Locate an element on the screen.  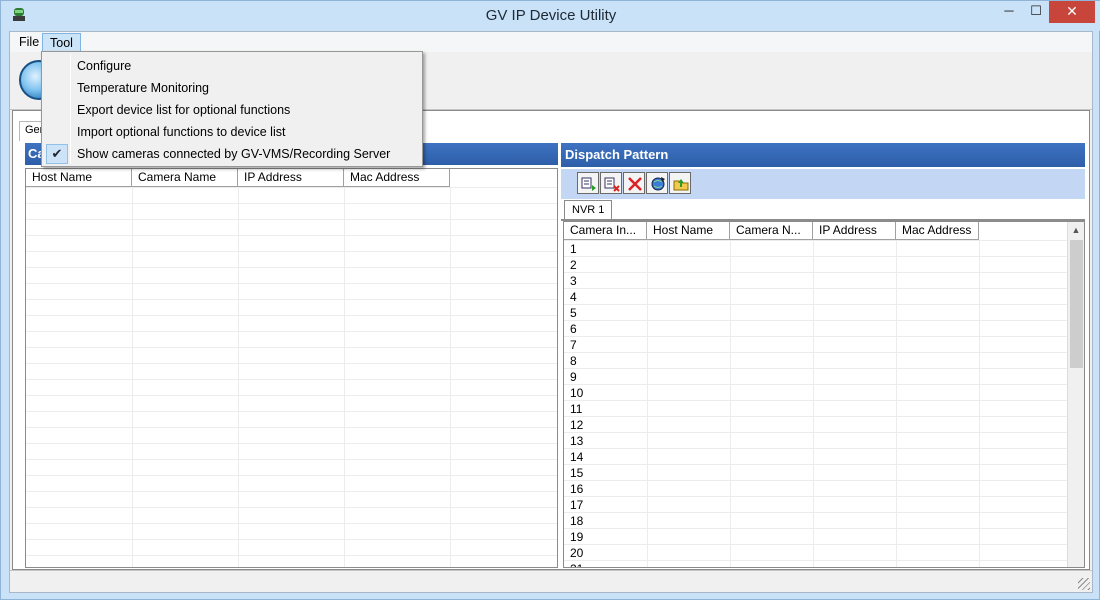
table-row: 2 is located at coordinates (573, 265).